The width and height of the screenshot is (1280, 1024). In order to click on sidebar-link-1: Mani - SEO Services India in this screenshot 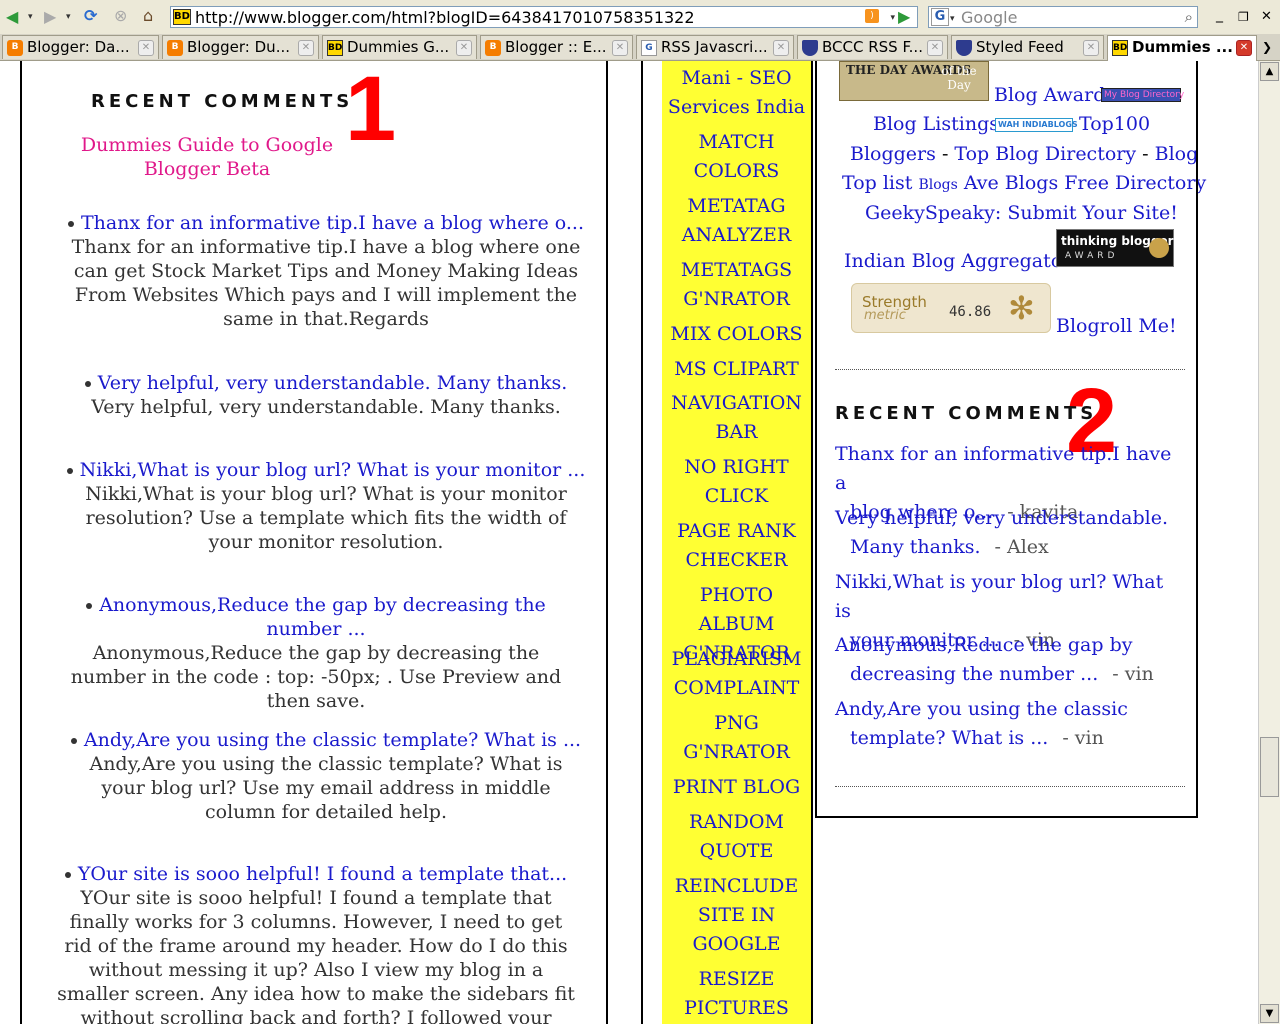, I will do `click(736, 93)`.